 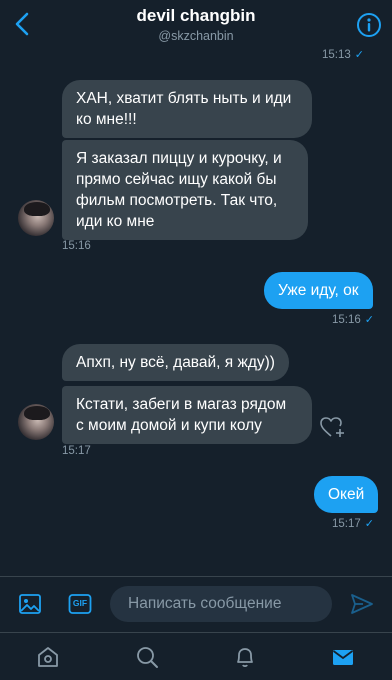 I want to click on conversation-handle: @skzchanbin, so click(x=196, y=36).